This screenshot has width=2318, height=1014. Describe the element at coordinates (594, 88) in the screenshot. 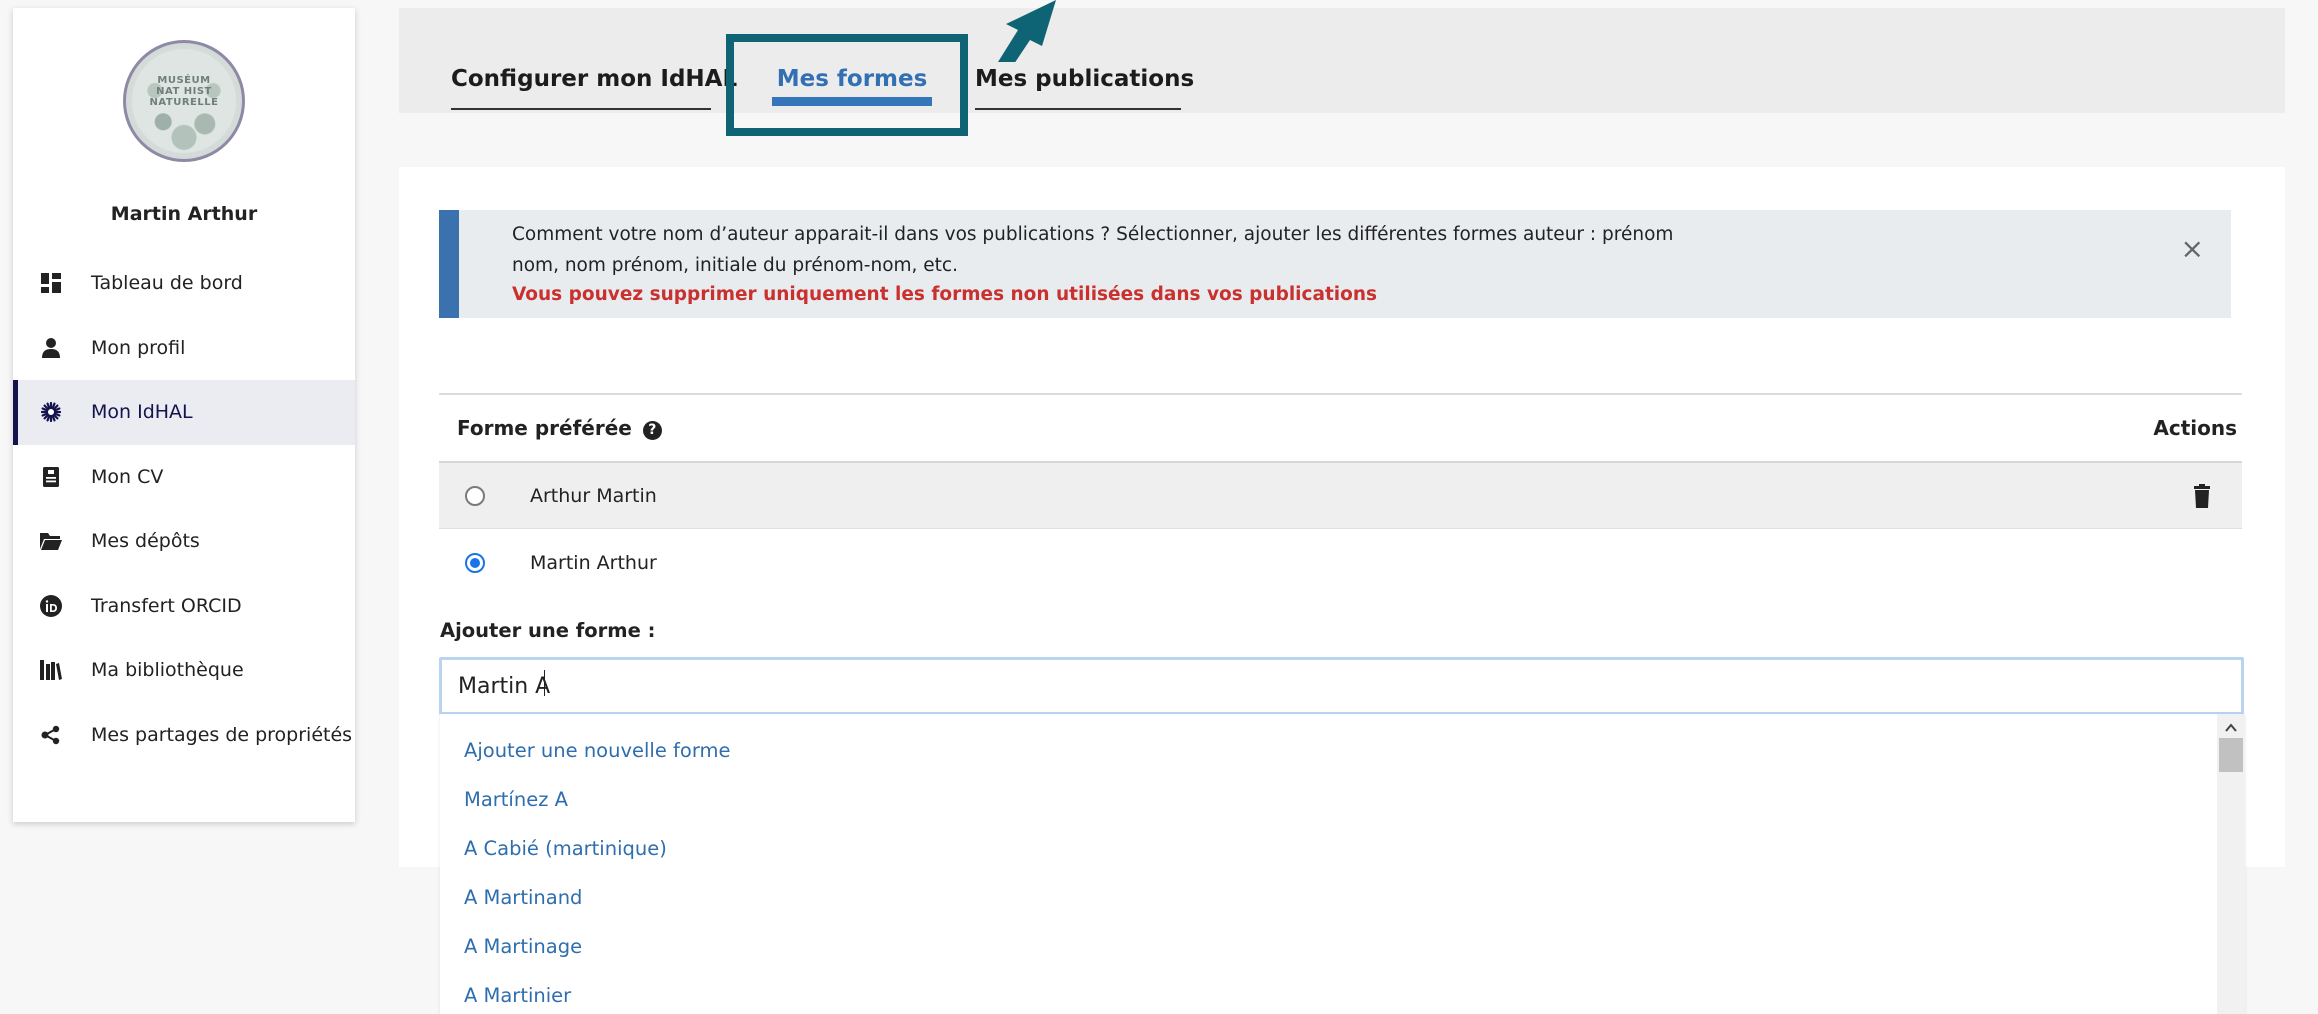

I see `tab-configurer-idhal: Configurer mon IdHAL` at that location.